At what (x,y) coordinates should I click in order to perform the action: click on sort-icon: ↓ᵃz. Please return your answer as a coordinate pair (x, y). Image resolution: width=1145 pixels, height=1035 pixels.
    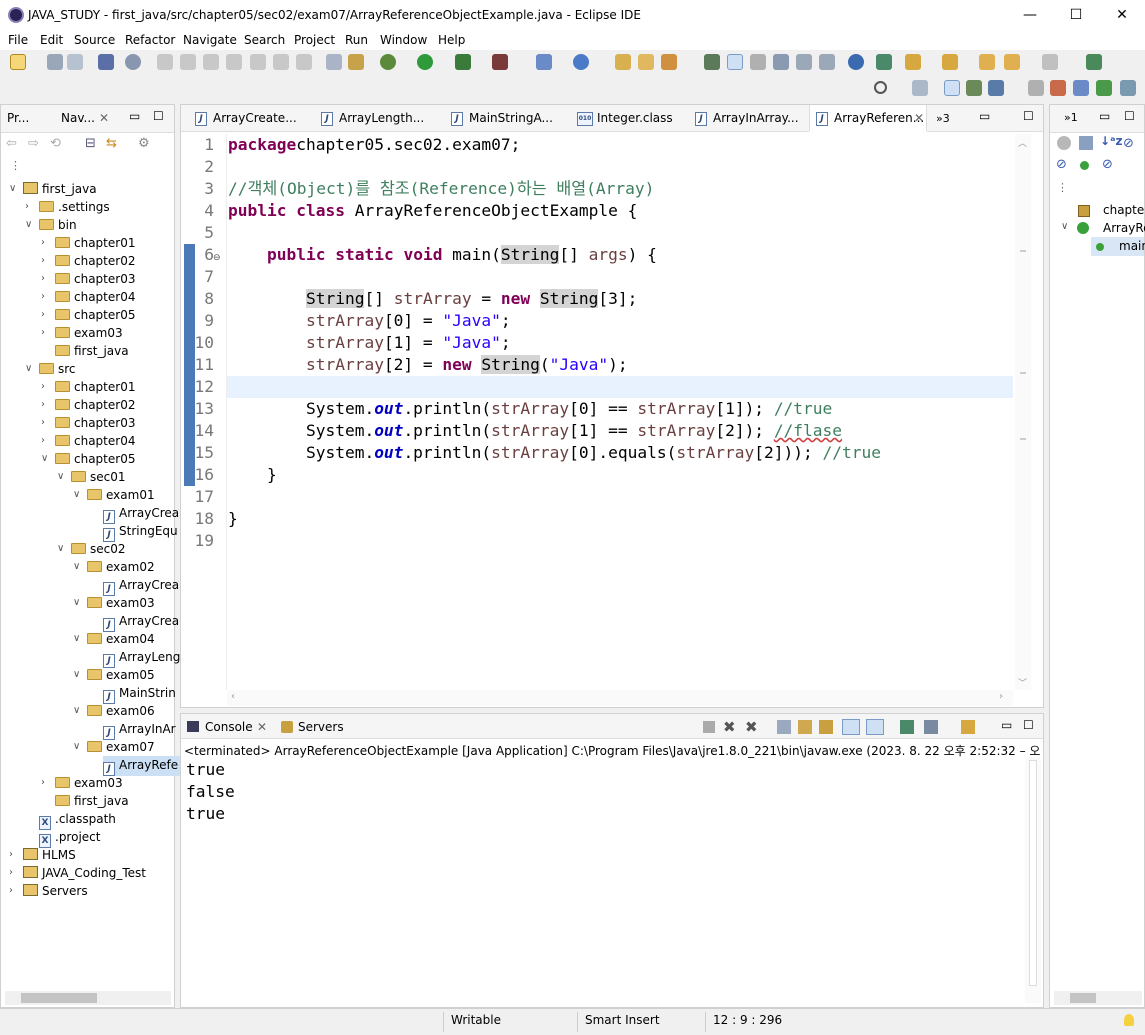
    Looking at the image, I should click on (1111, 141).